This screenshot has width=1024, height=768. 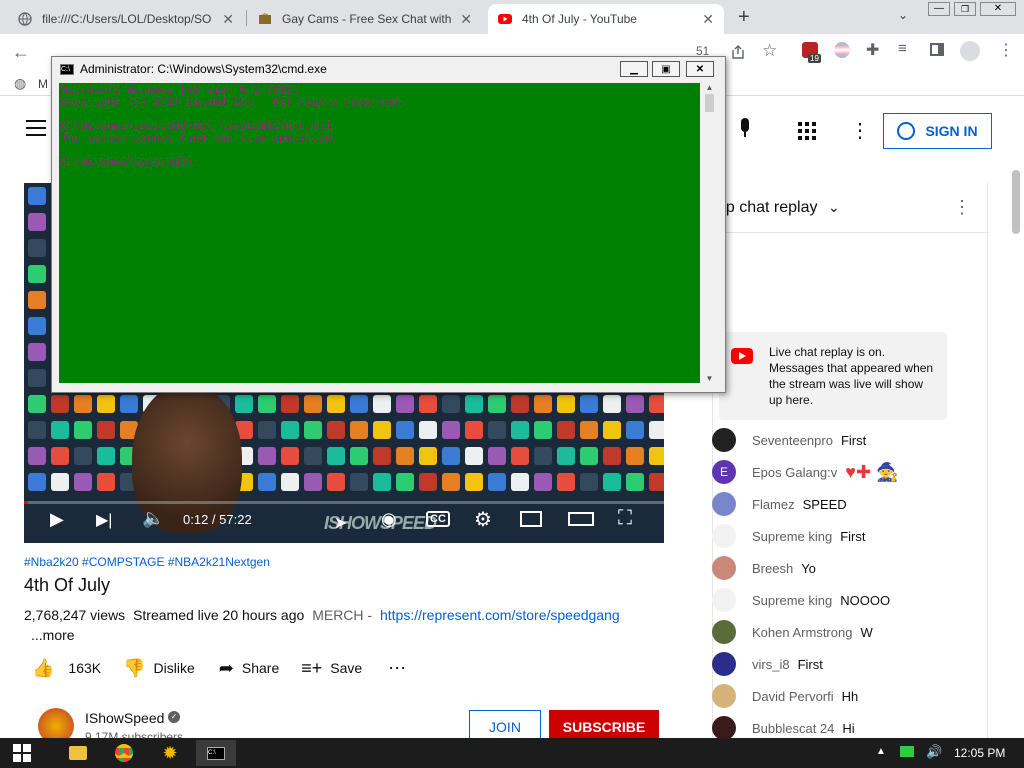 I want to click on cam-site-icon, so click(x=265, y=18).